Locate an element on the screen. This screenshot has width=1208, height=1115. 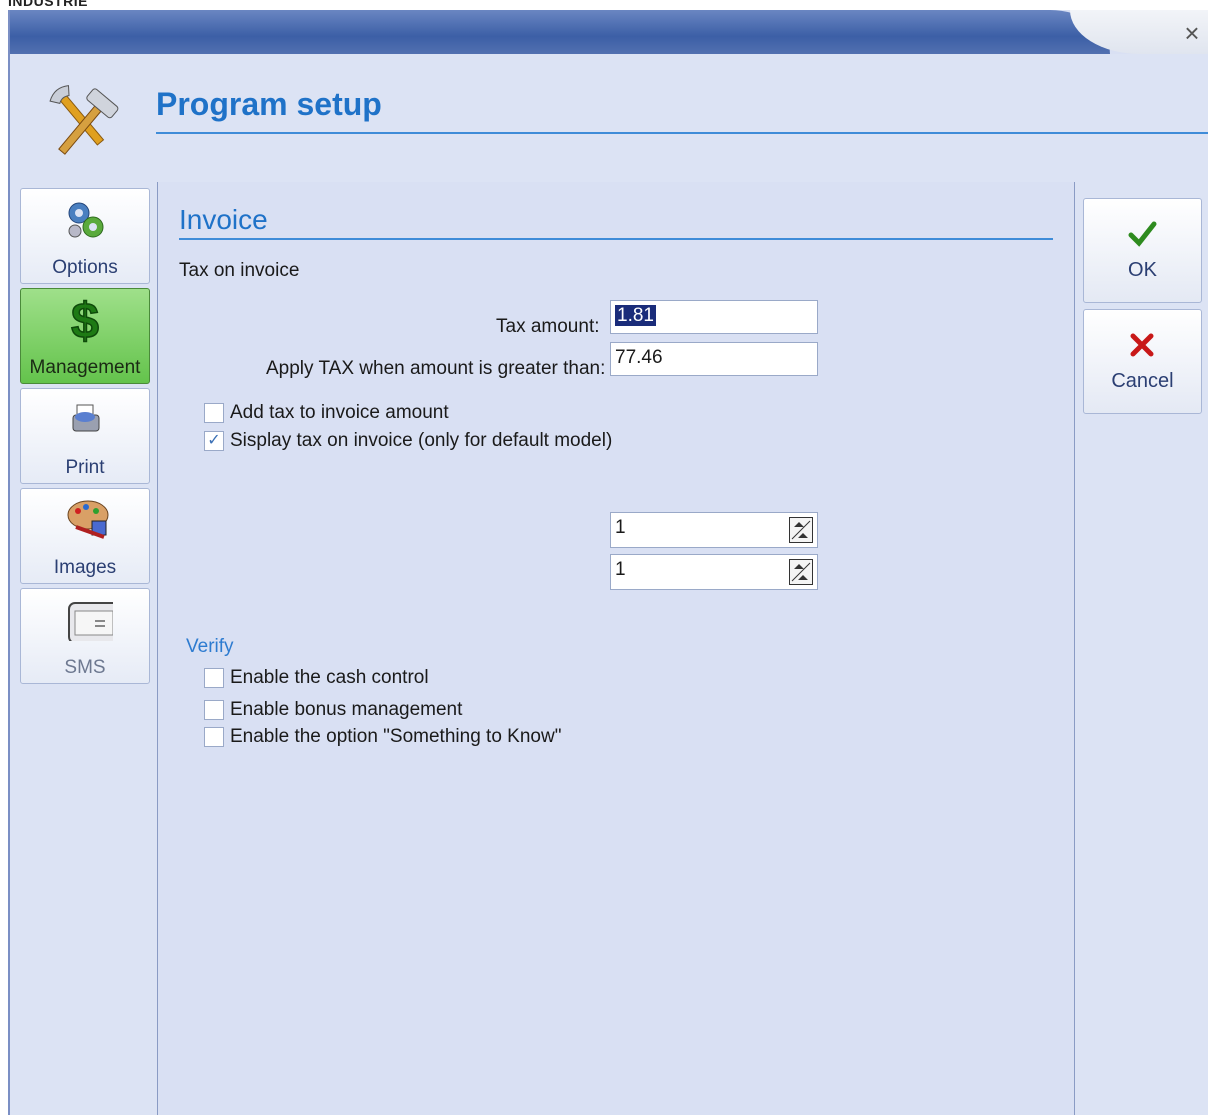
action-panel: OK Cancel is located at coordinates (1141, 648).